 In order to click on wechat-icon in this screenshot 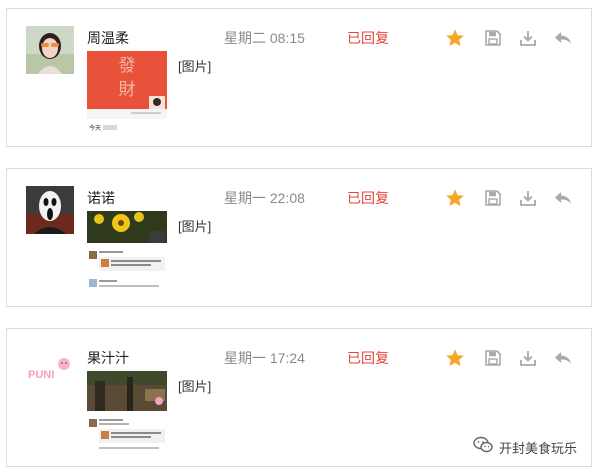, I will do `click(483, 447)`.